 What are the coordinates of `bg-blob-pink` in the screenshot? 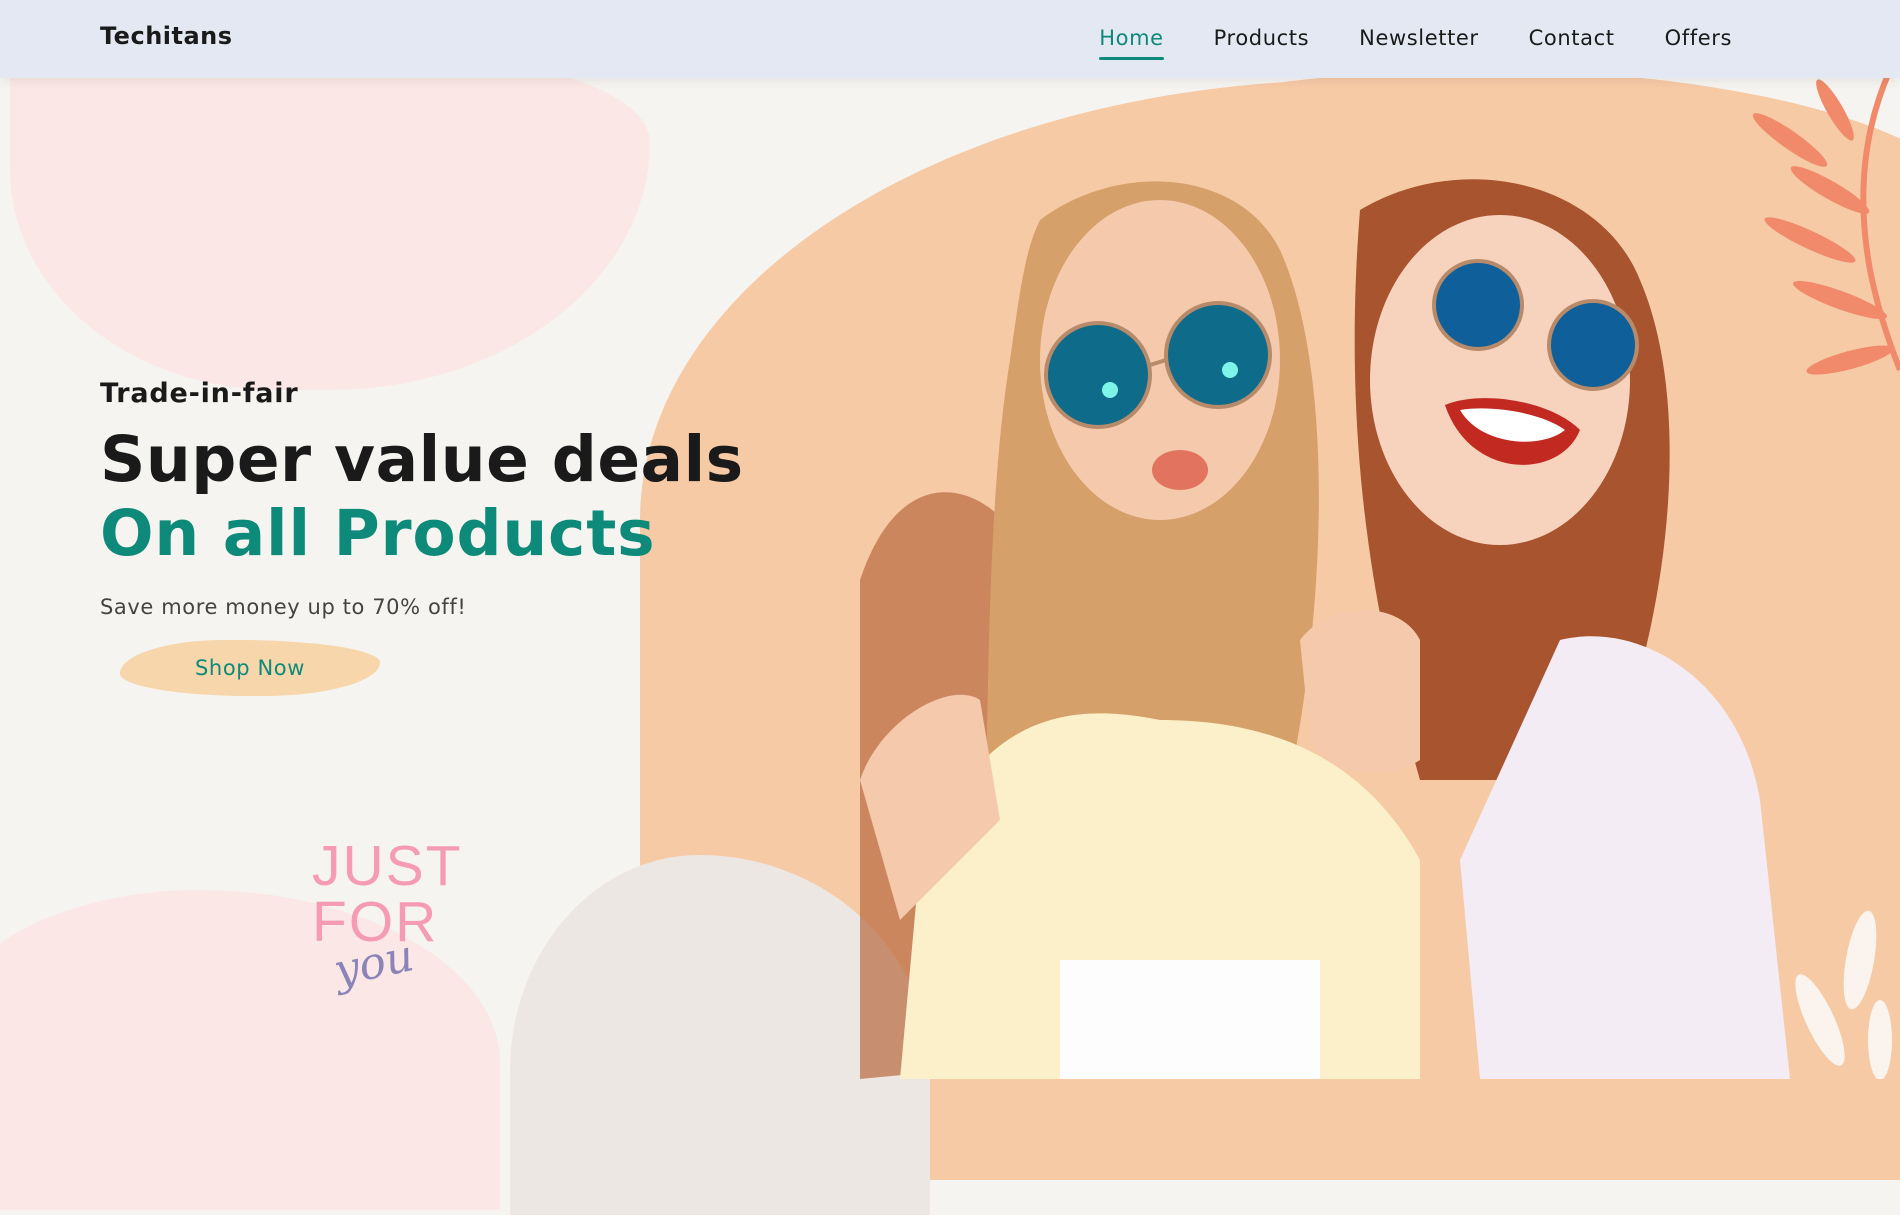 It's located at (330, 225).